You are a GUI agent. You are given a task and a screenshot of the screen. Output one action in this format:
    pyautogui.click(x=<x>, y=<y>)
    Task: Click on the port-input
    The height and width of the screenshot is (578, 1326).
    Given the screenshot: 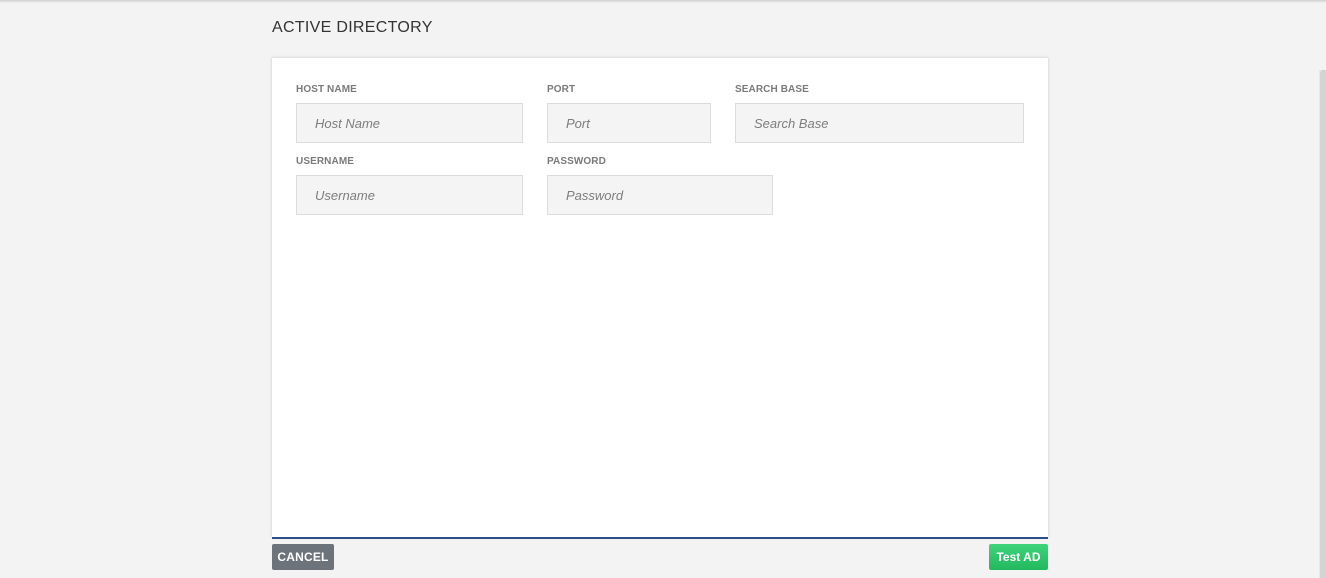 What is the action you would take?
    pyautogui.click(x=629, y=123)
    